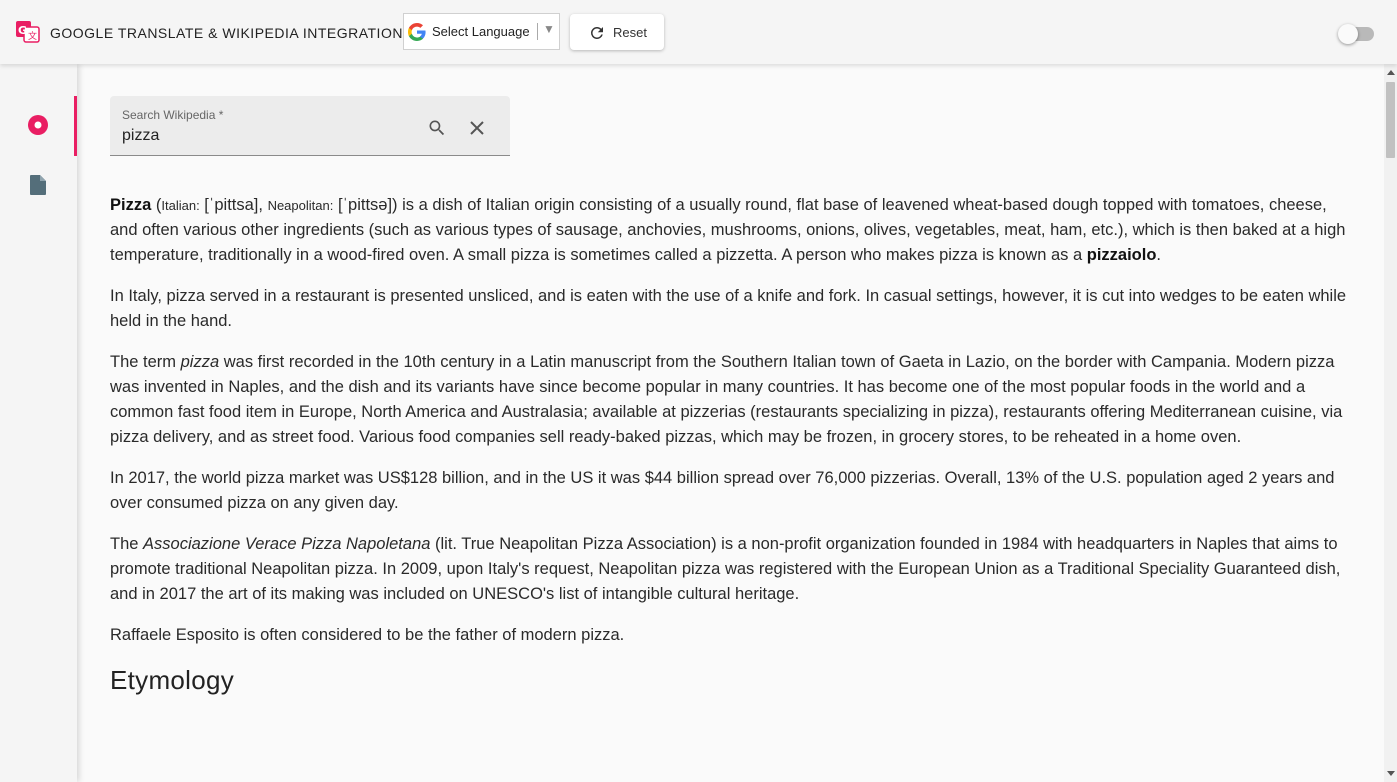 The height and width of the screenshot is (782, 1397). Describe the element at coordinates (630, 32) in the screenshot. I see `reset-button-label: Reset` at that location.